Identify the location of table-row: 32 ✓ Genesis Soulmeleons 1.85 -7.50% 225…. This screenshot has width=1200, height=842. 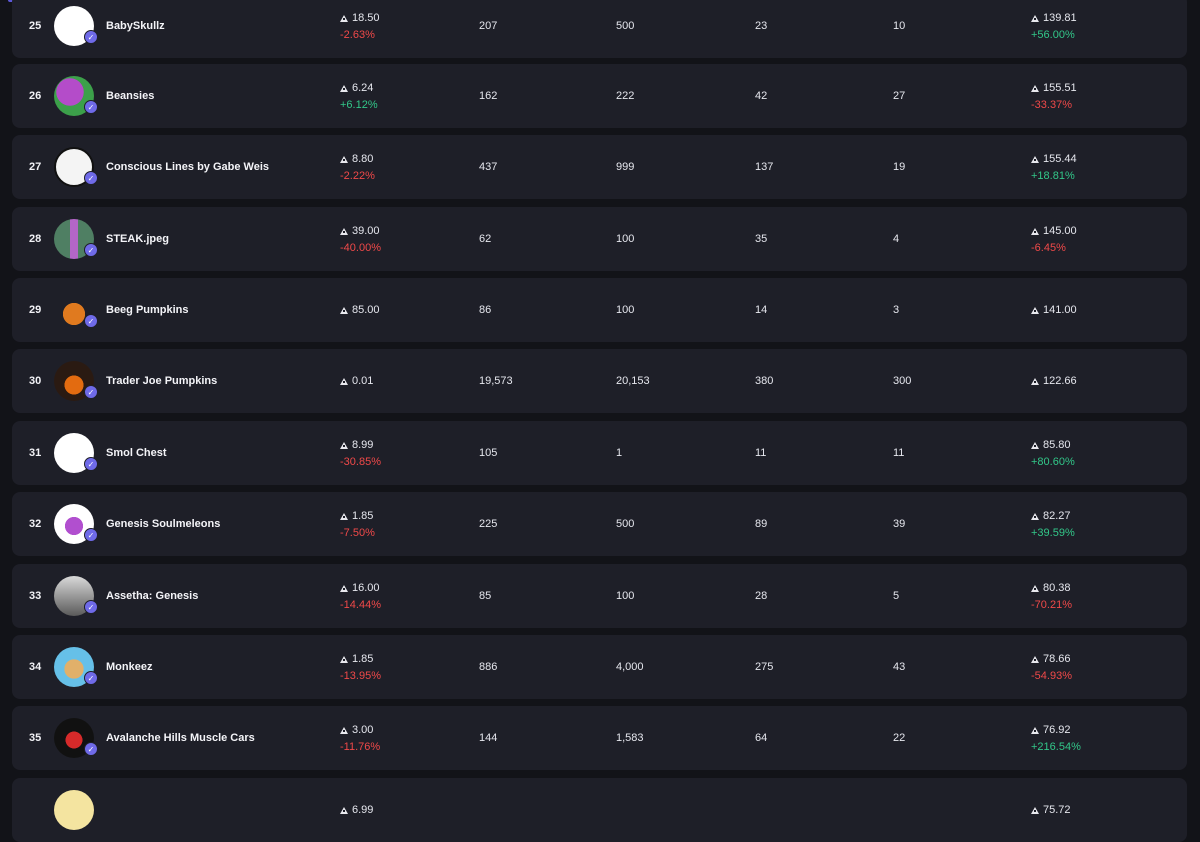
(599, 524).